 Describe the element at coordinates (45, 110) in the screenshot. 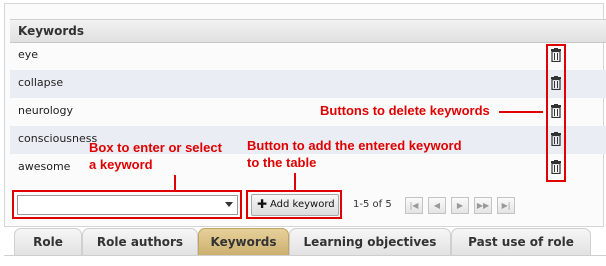

I see `keyword-cell: neurology` at that location.